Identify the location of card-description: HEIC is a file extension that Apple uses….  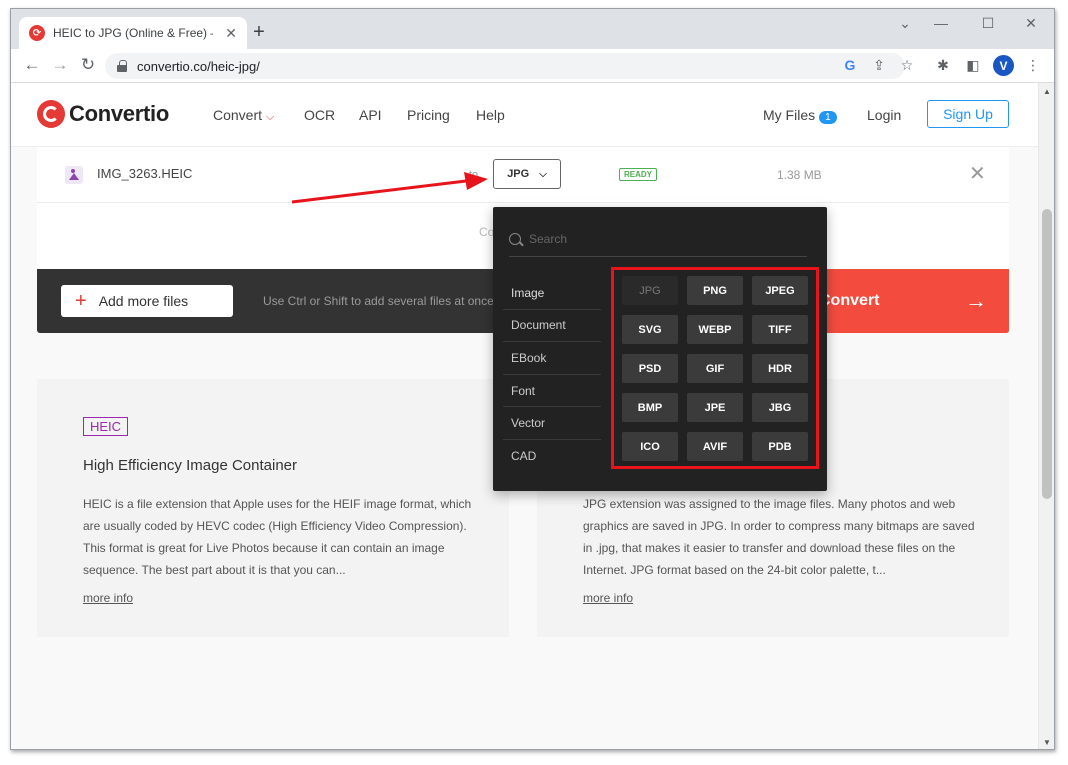
(277, 537).